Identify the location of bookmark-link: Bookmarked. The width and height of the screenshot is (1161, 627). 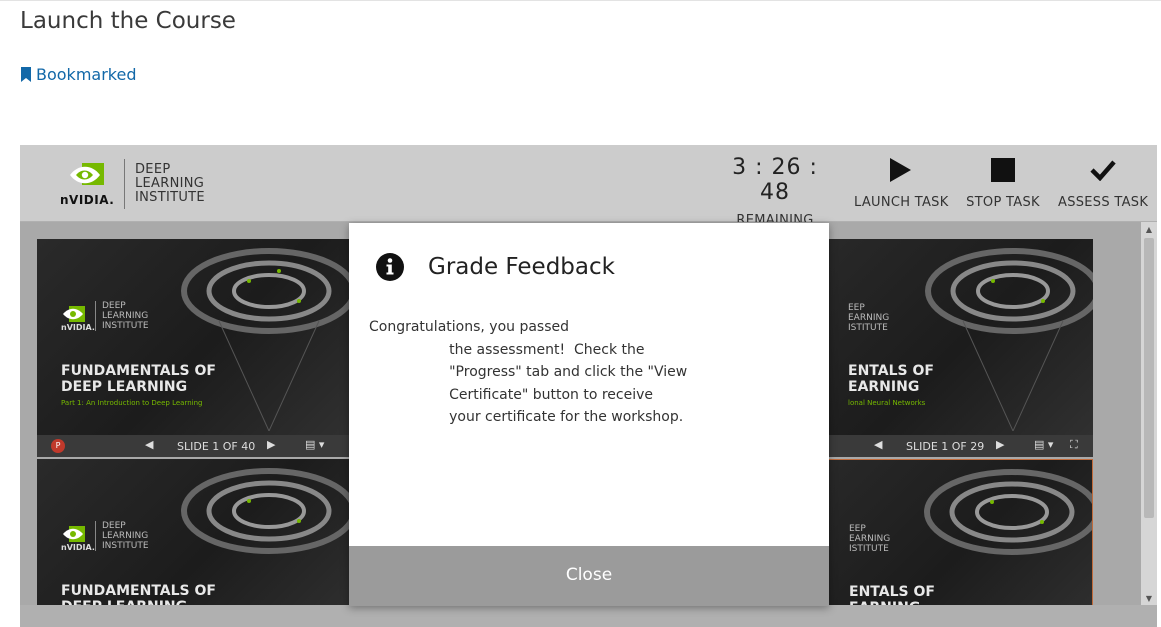
(78, 74).